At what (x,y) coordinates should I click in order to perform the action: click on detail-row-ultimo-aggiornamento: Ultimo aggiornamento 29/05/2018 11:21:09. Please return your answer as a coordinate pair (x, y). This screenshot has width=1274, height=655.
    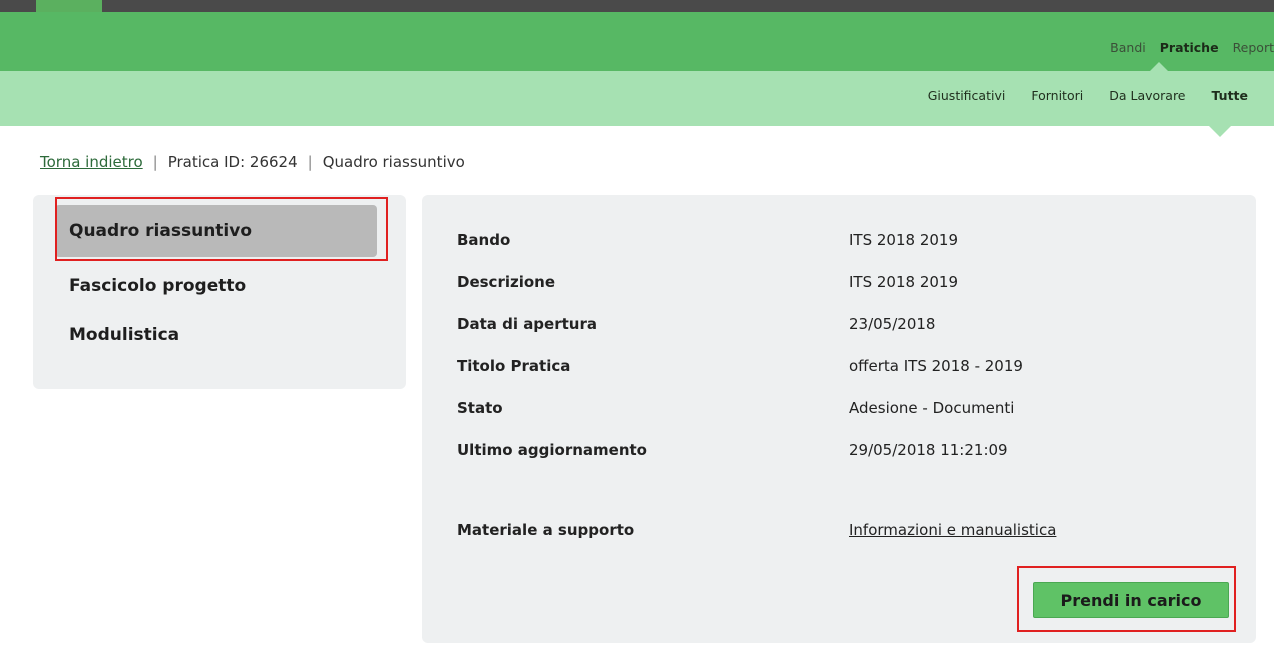
    Looking at the image, I should click on (847, 450).